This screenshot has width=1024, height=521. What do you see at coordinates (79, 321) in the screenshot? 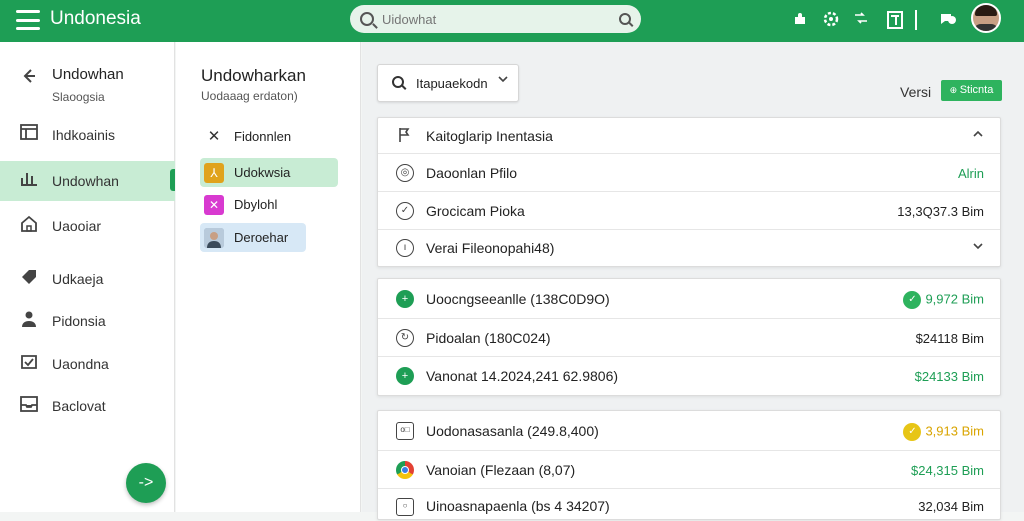
I see `sidebar-item-label: Pidonsia` at bounding box center [79, 321].